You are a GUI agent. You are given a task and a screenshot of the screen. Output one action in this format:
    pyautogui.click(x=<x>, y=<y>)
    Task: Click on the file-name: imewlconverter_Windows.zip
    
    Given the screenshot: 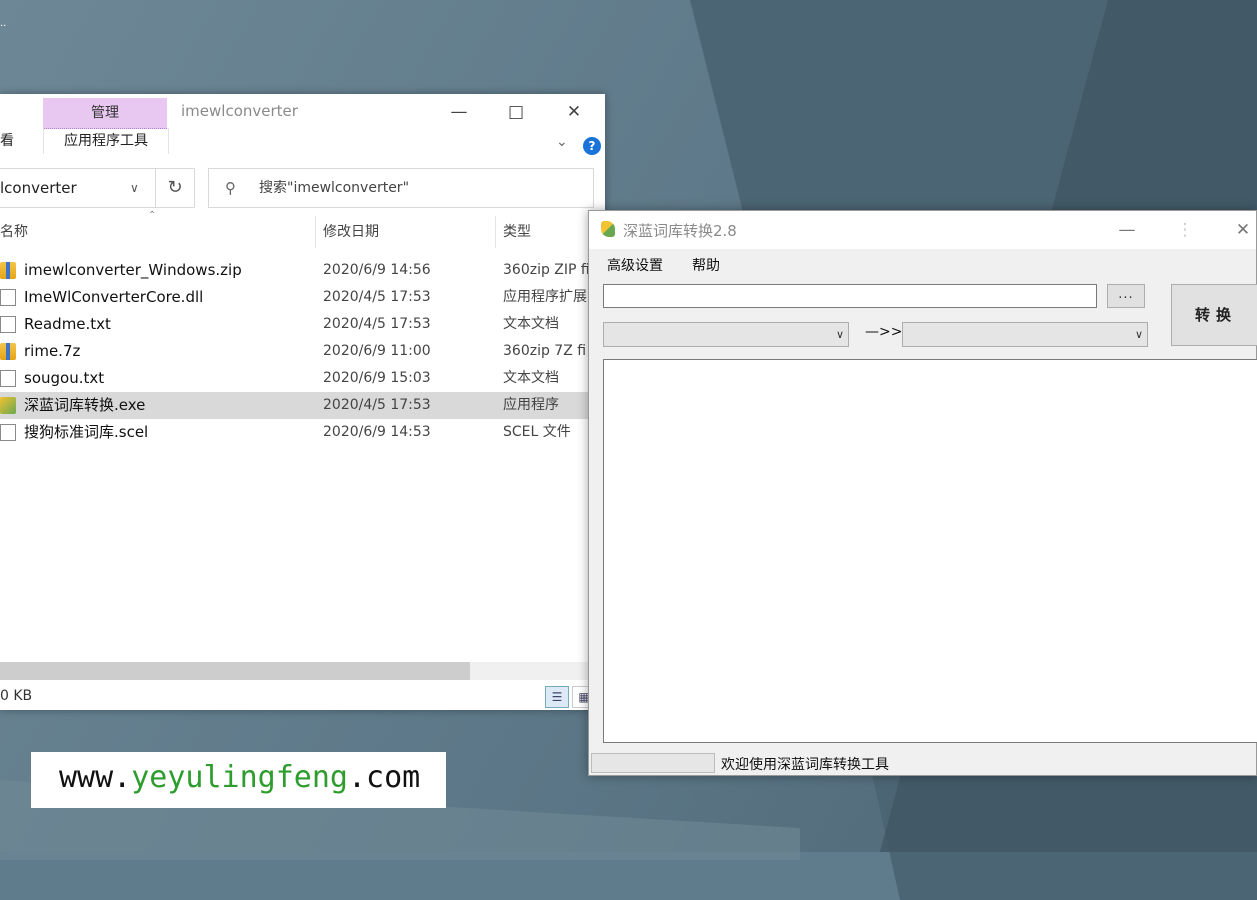 What is the action you would take?
    pyautogui.click(x=133, y=270)
    